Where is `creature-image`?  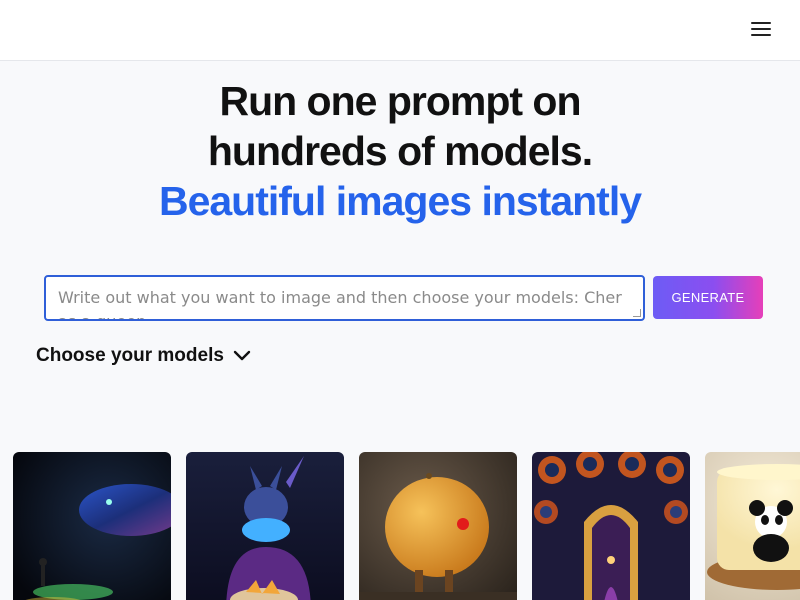
creature-image is located at coordinates (265, 526).